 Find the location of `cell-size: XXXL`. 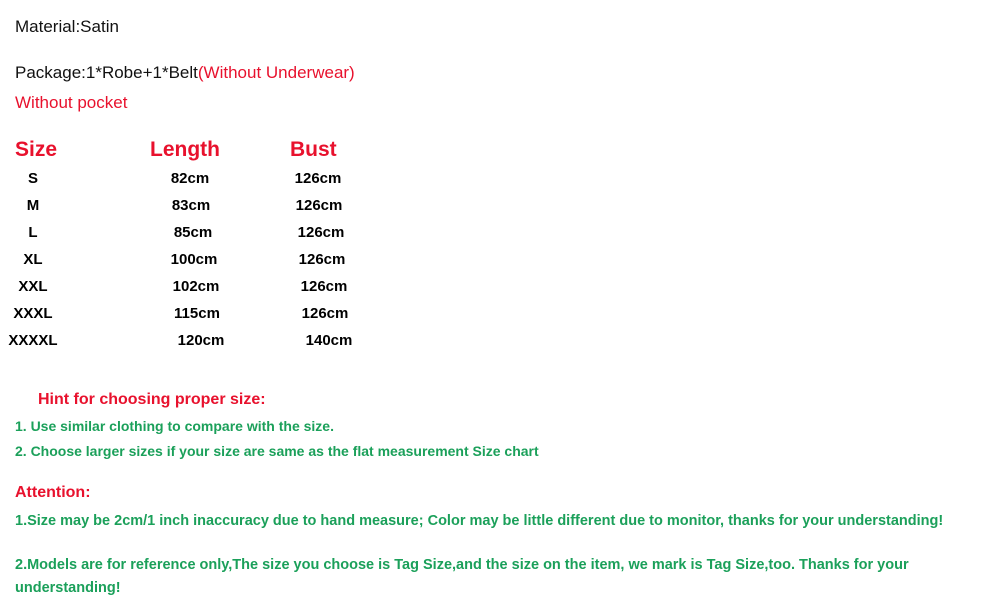

cell-size: XXXL is located at coordinates (33, 313).